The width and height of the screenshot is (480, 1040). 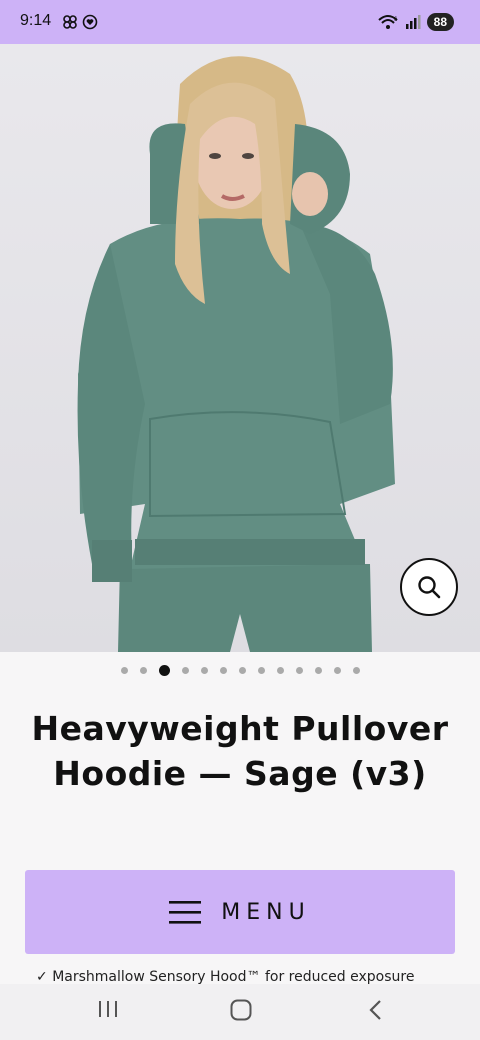 I want to click on notification-icons, so click(x=80, y=22).